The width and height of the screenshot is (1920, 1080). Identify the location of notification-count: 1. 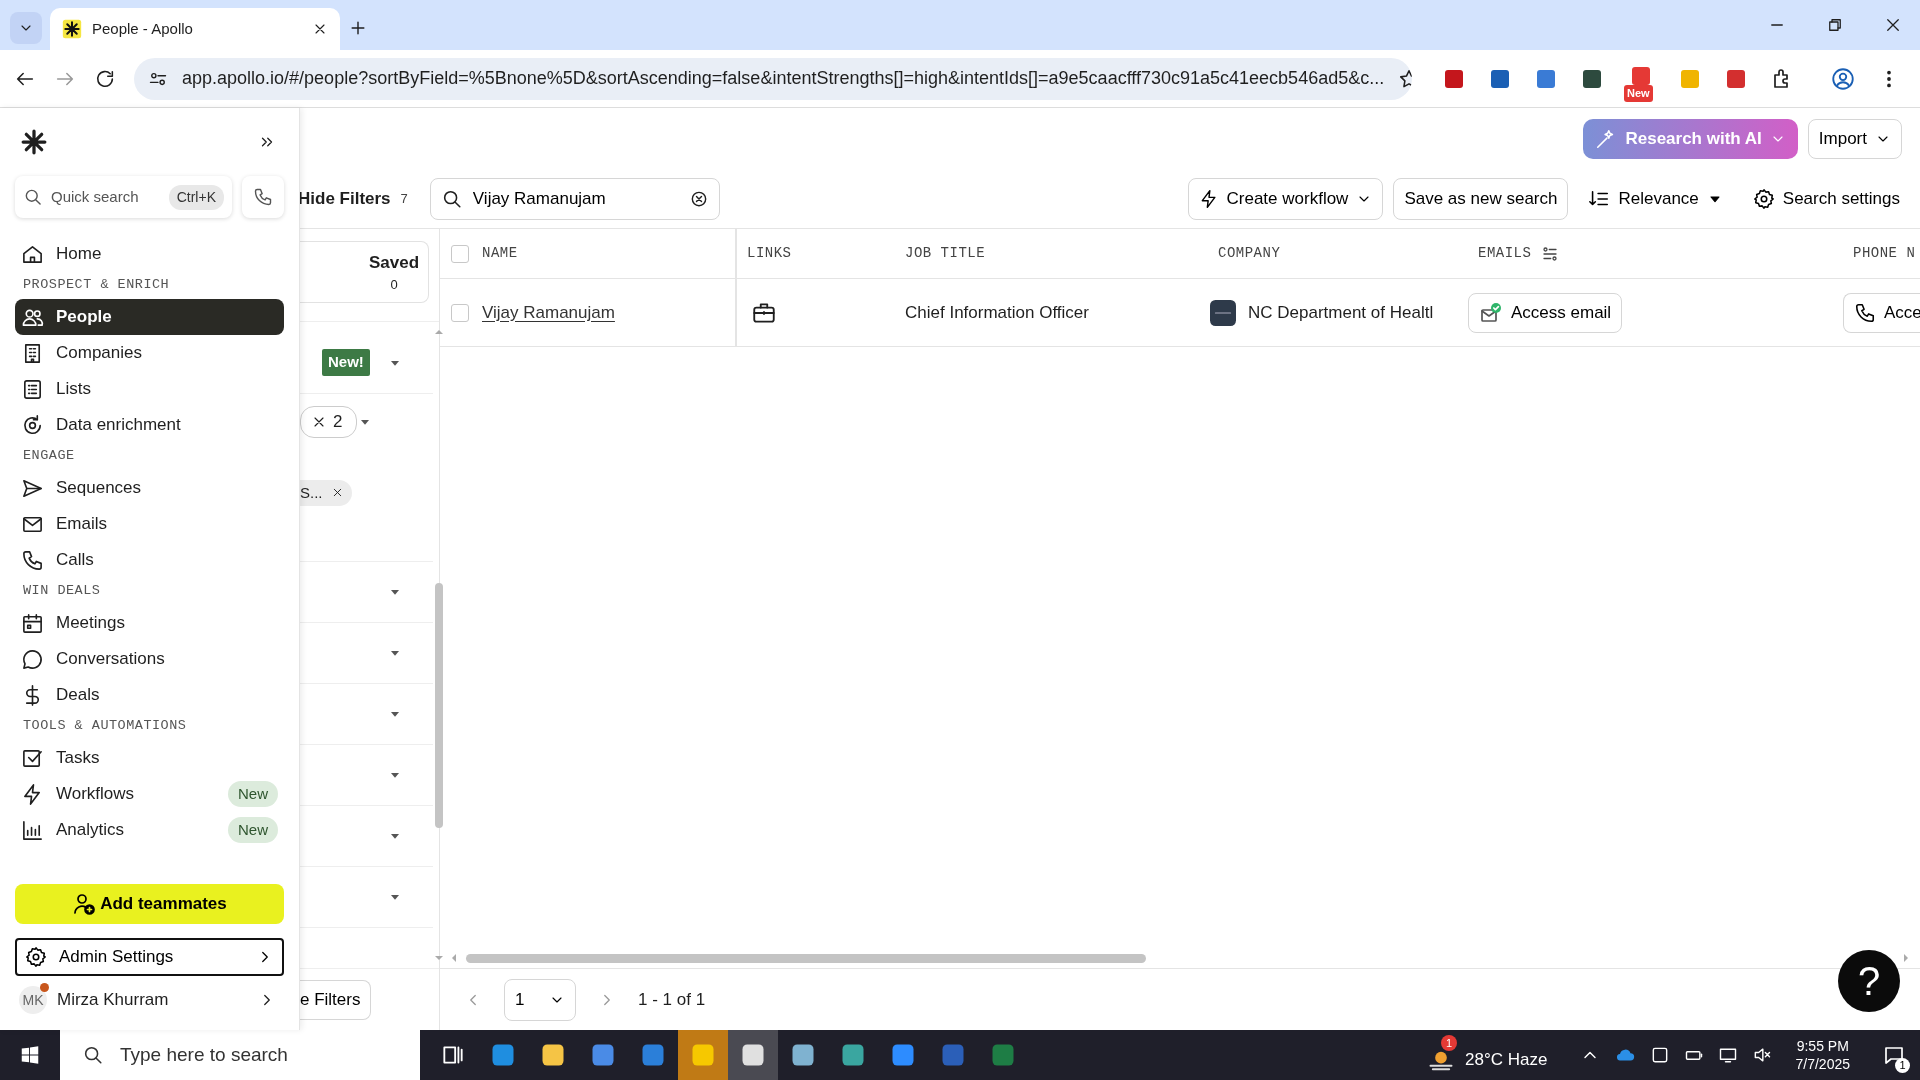
(1902, 1065).